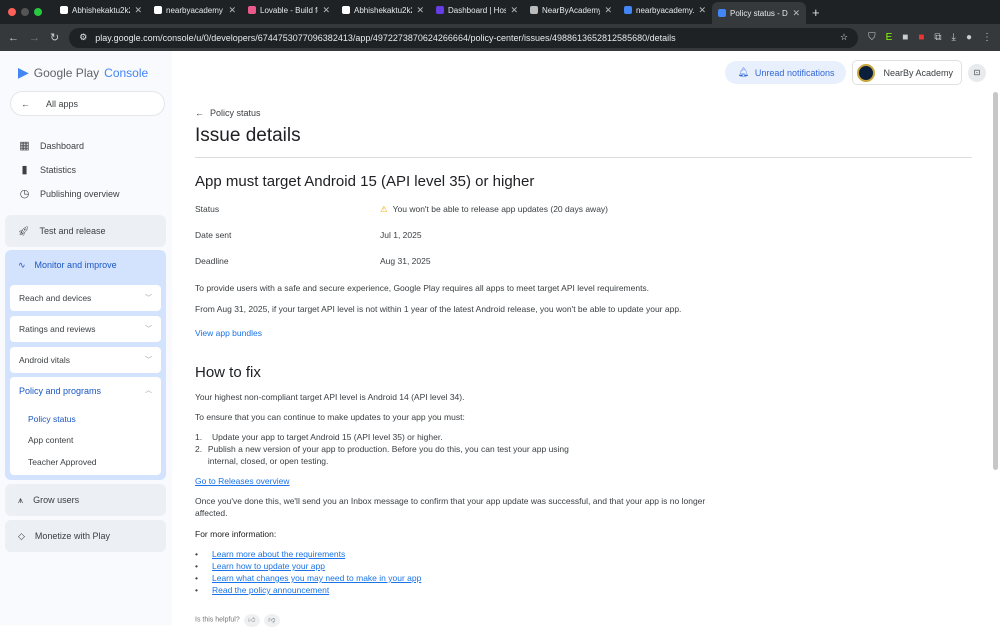 Image resolution: width=1000 pixels, height=627 pixels. I want to click on breadcrumb: ← Policy status, so click(228, 113).